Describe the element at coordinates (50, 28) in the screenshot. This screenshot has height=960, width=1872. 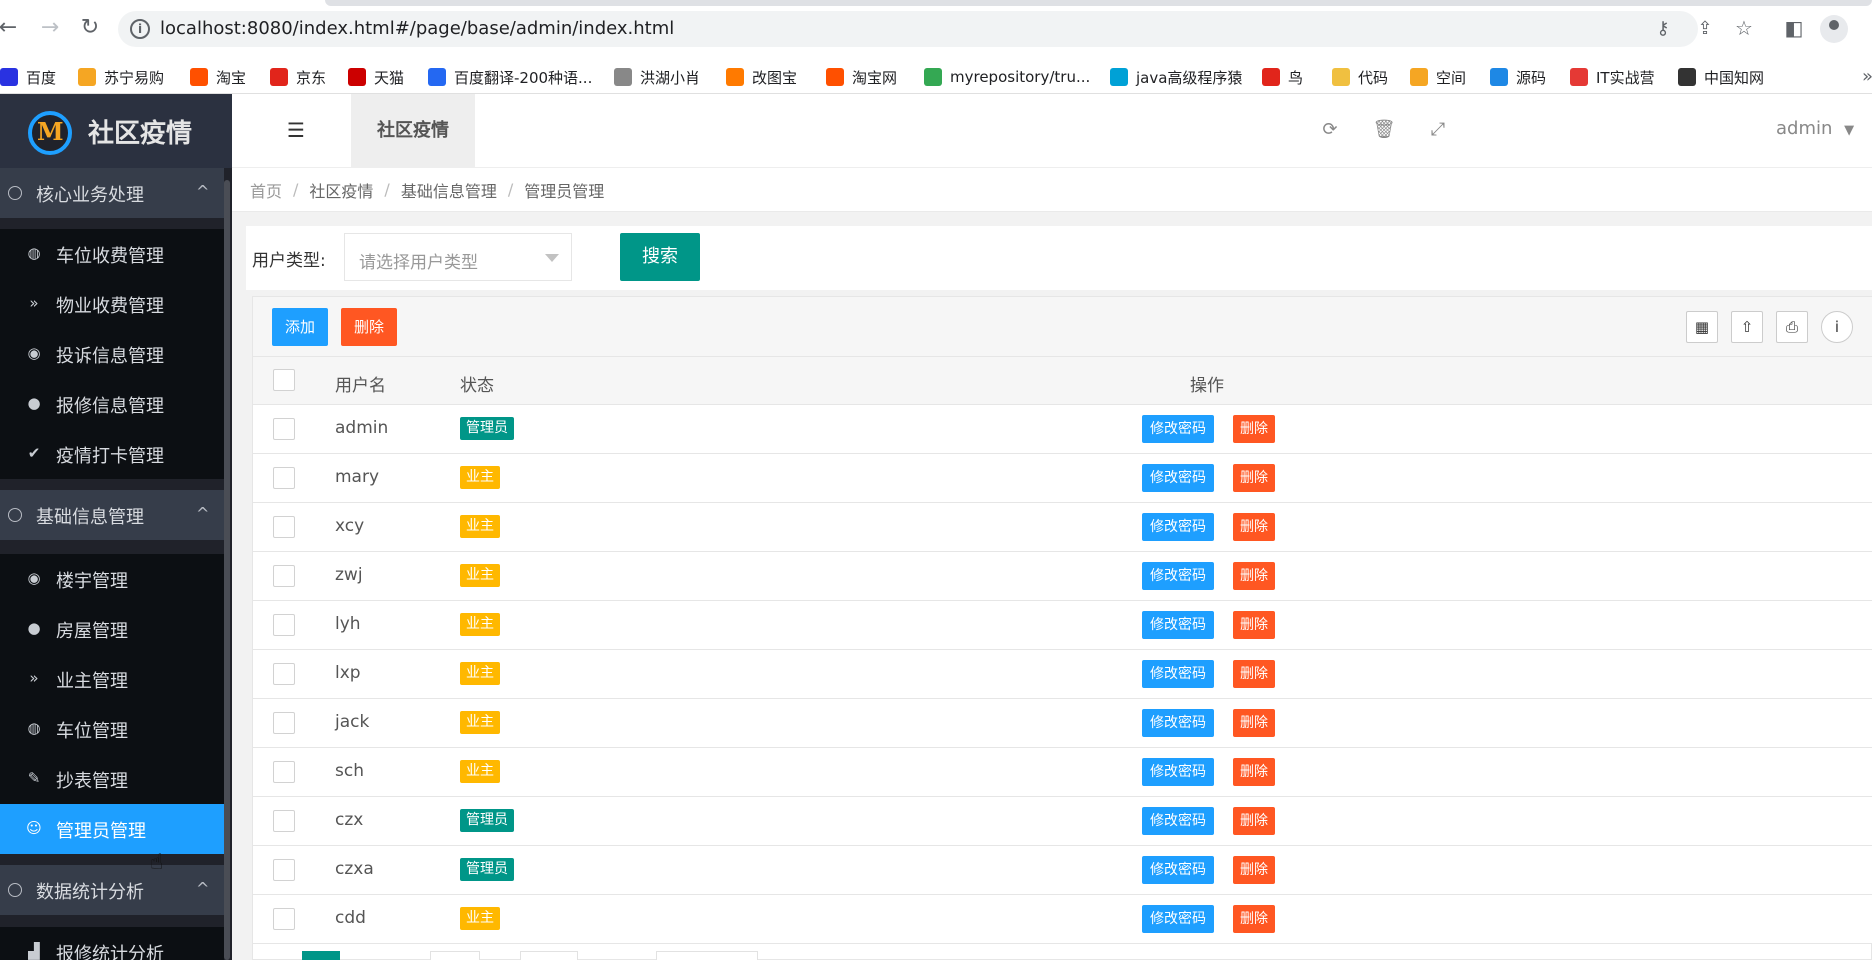
I see `forward-icon: →` at that location.